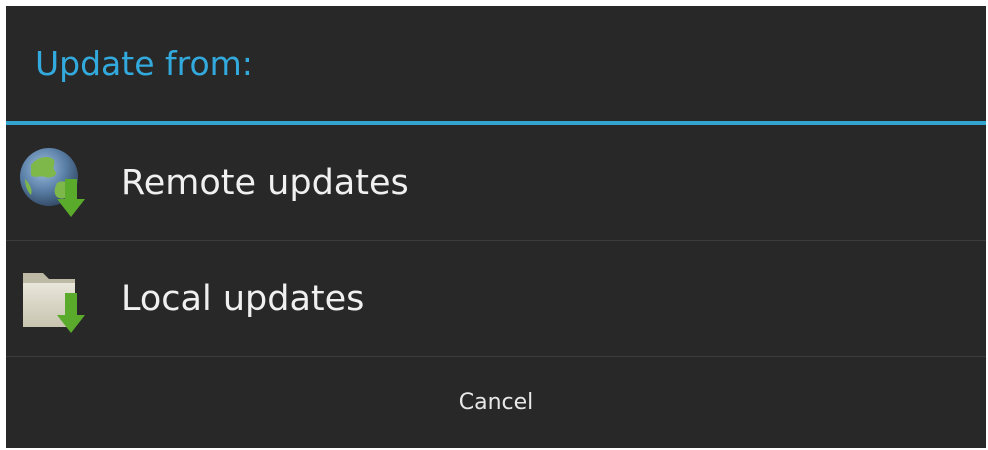 This screenshot has height=450, width=988. What do you see at coordinates (243, 298) in the screenshot?
I see `local-updates-label: Local updates` at bounding box center [243, 298].